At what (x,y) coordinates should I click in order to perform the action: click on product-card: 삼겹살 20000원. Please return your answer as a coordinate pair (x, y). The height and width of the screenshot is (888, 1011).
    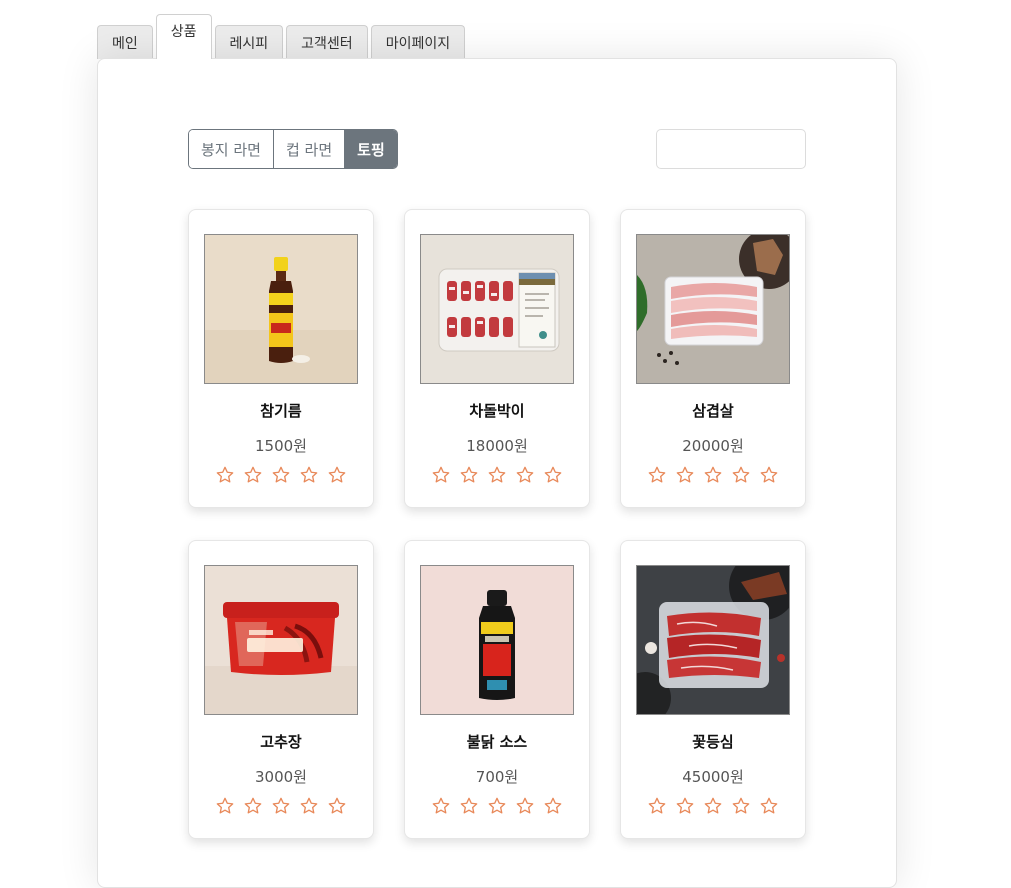
    Looking at the image, I should click on (713, 358).